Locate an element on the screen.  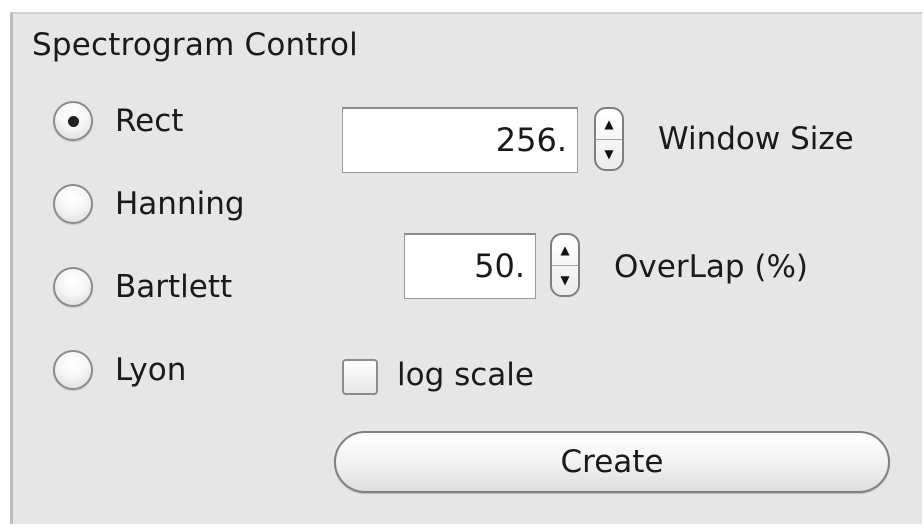
radio-lyon: Lyon is located at coordinates (119, 370).